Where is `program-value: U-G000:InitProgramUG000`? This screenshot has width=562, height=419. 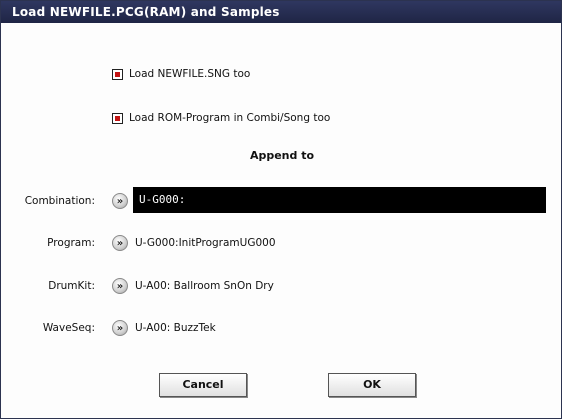 program-value: U-G000:InitProgramUG000 is located at coordinates (205, 243).